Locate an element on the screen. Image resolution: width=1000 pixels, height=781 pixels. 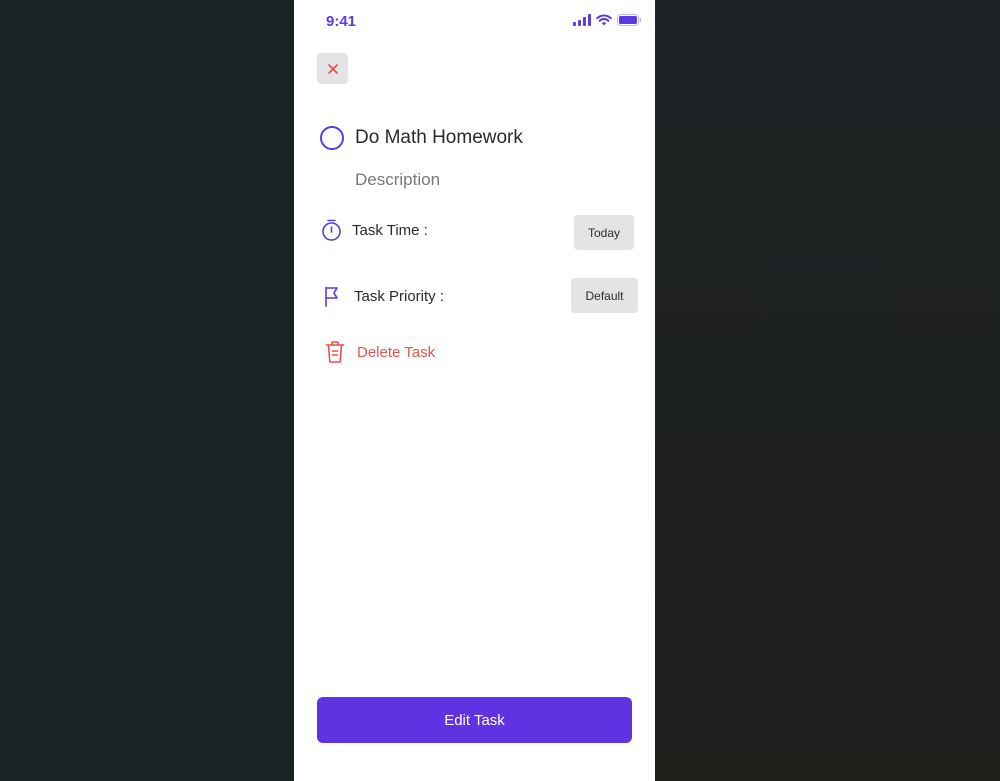
task-time-label: Task Time : is located at coordinates (390, 230).